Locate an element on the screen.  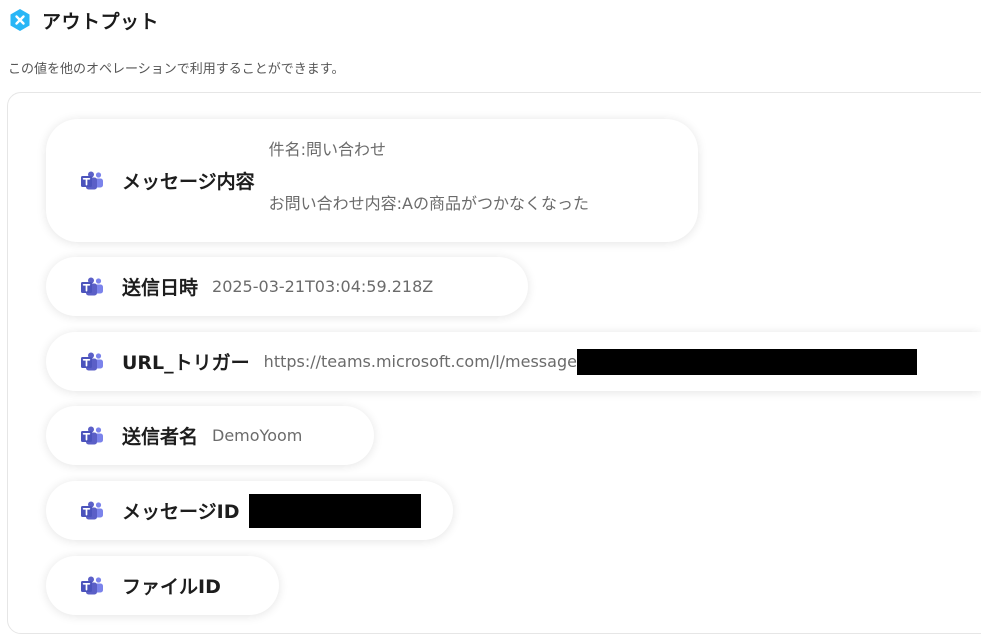
output-item-message-id: メッセージID is located at coordinates (249, 510).